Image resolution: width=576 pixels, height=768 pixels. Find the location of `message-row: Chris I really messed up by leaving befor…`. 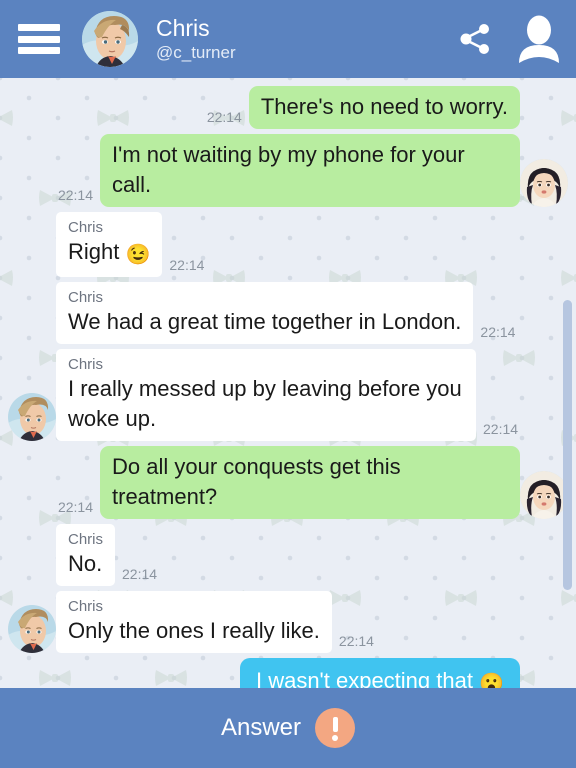

message-row: Chris I really messed up by leaving befor… is located at coordinates (288, 395).